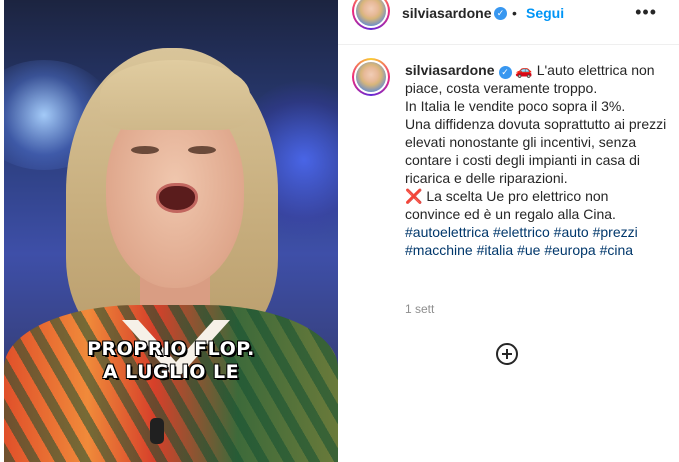 Image resolution: width=679 pixels, height=462 pixels. What do you see at coordinates (175, 95) in the screenshot?
I see `person-bangs` at bounding box center [175, 95].